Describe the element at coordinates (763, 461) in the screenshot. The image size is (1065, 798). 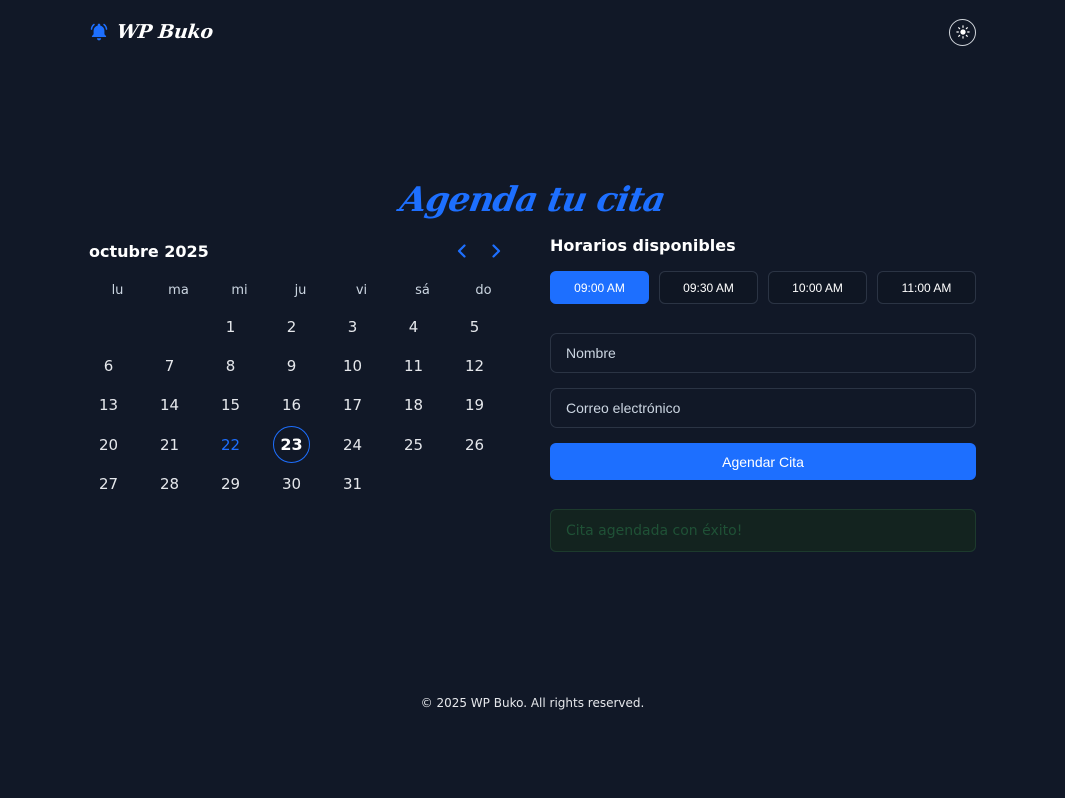
I see `schedule-appointment-button: Agendar Cita` at that location.